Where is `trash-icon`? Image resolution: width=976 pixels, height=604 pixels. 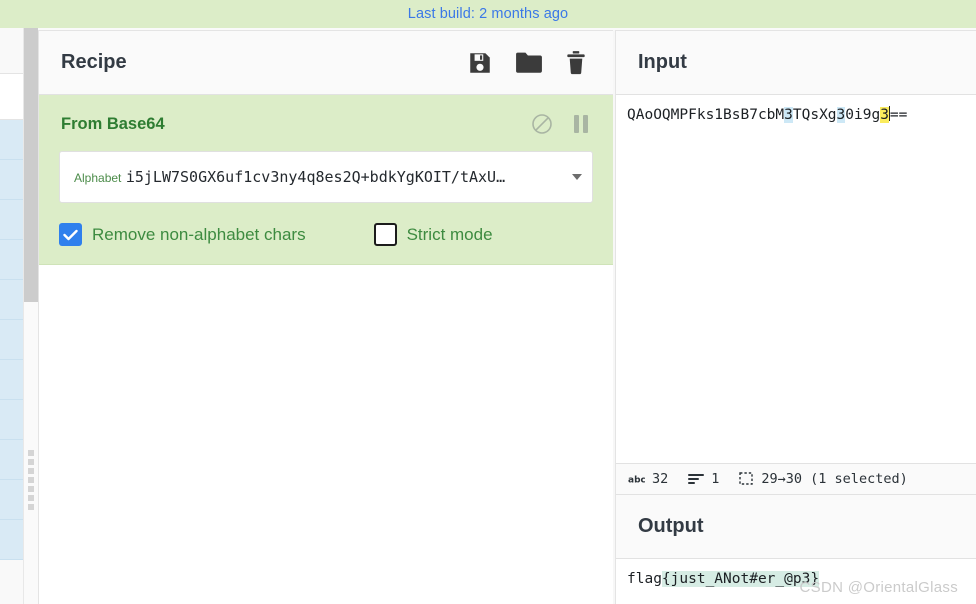 trash-icon is located at coordinates (576, 63).